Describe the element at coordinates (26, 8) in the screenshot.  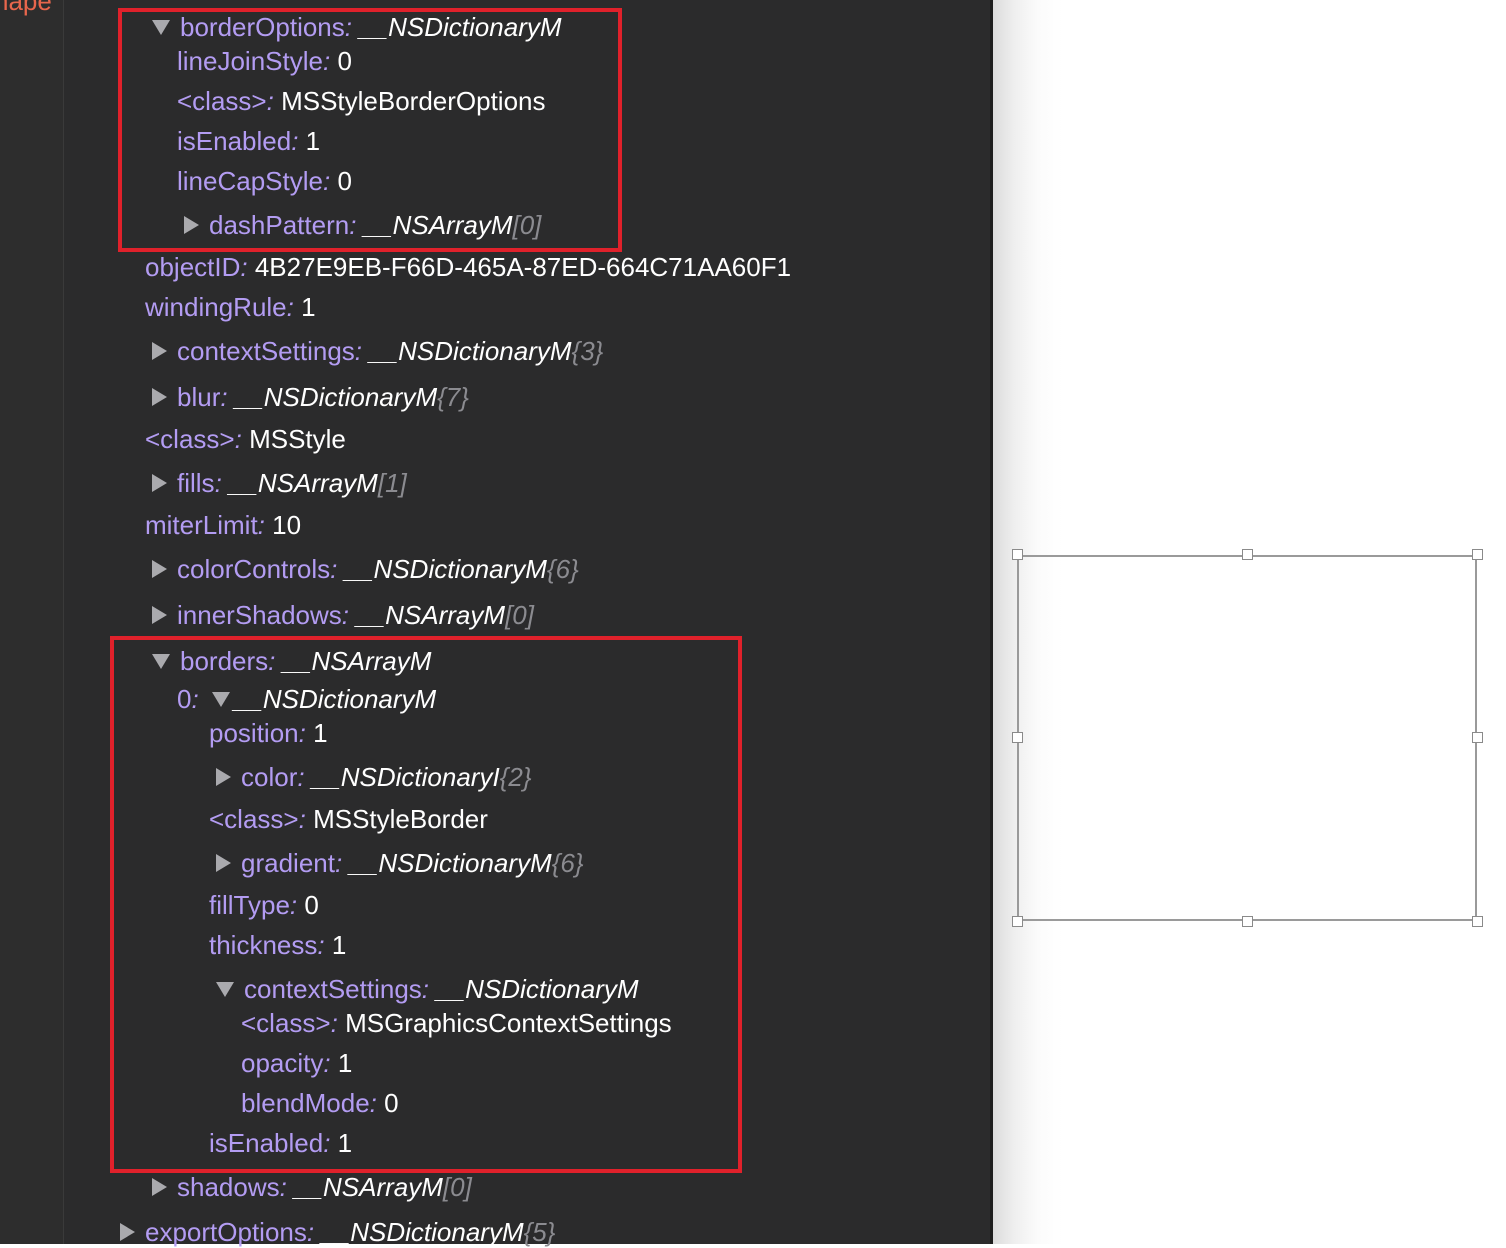
I see `gutter-label: hape` at that location.